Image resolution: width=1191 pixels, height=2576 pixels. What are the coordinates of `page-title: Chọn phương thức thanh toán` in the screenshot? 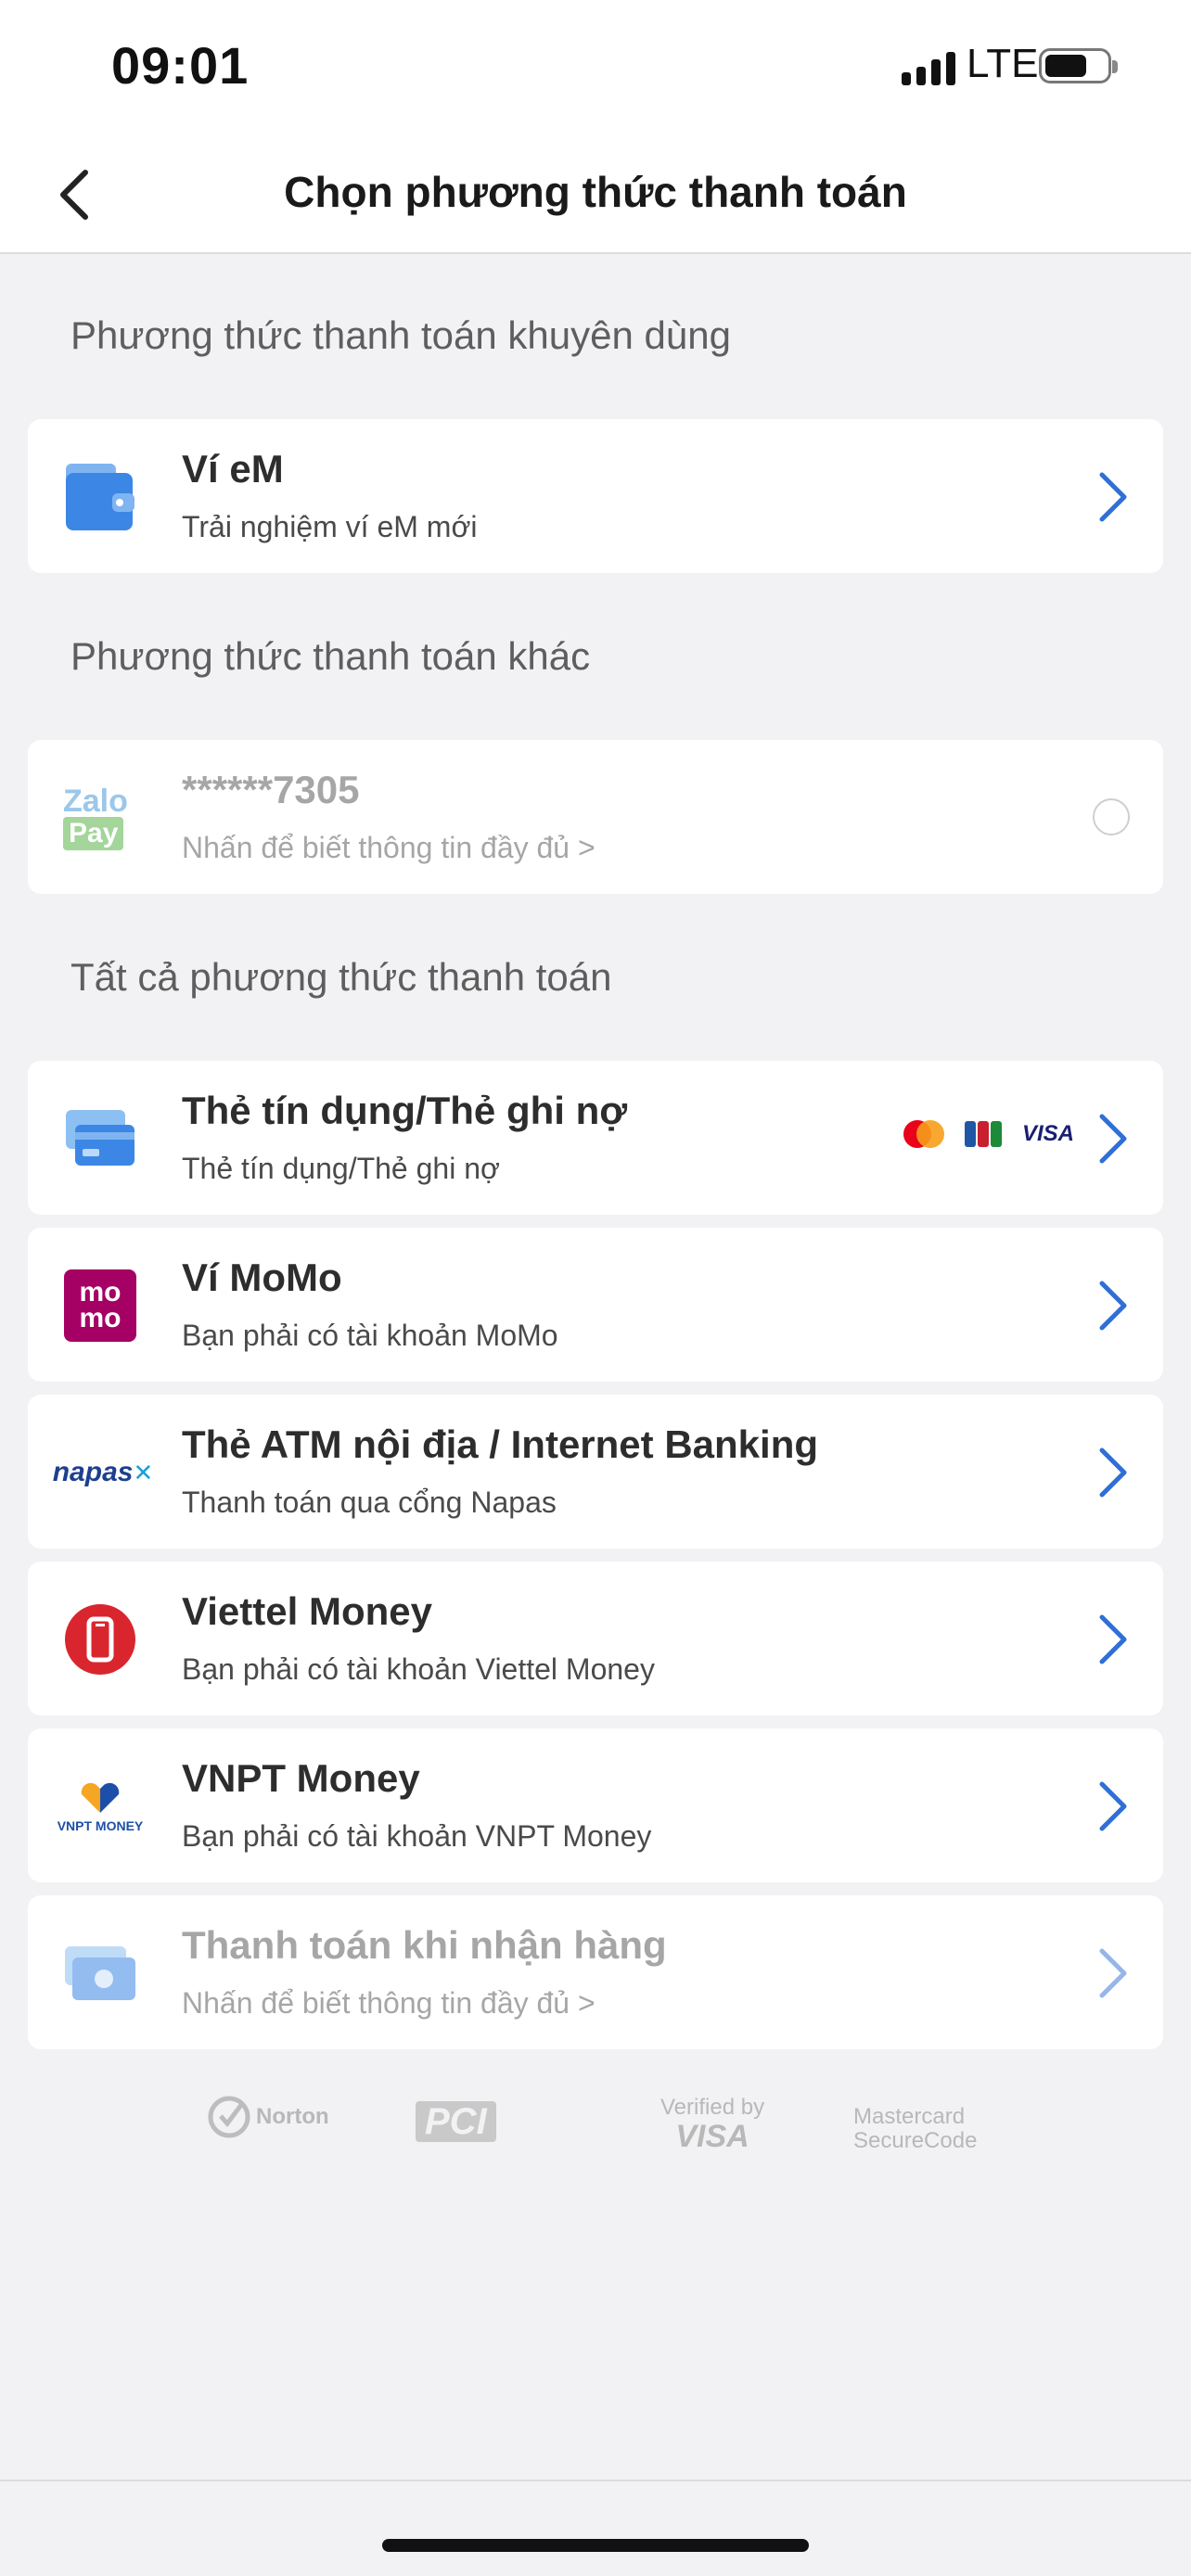 It's located at (595, 192).